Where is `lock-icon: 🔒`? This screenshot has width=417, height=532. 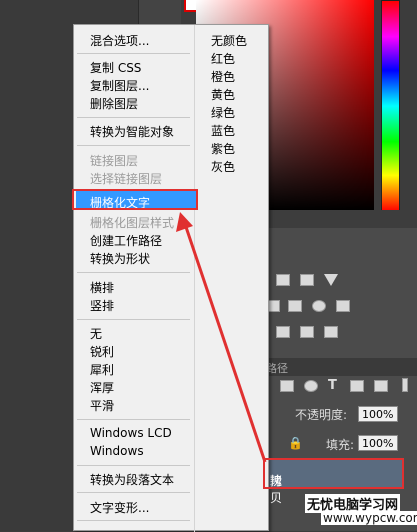
lock-icon: 🔒 is located at coordinates (295, 443).